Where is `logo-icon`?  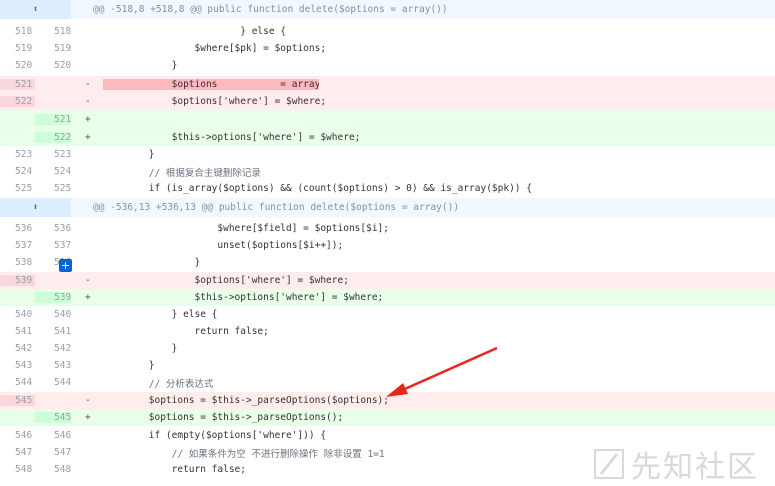
logo-icon is located at coordinates (609, 464).